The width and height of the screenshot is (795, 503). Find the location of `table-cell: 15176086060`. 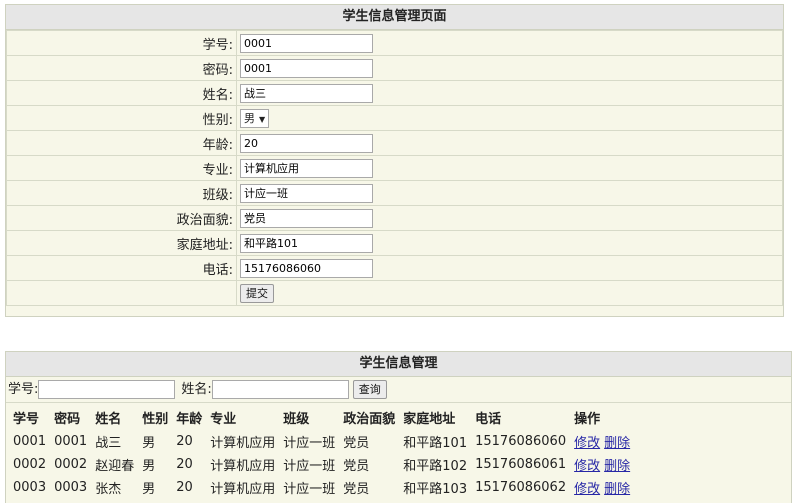

table-cell: 15176086060 is located at coordinates (521, 441).